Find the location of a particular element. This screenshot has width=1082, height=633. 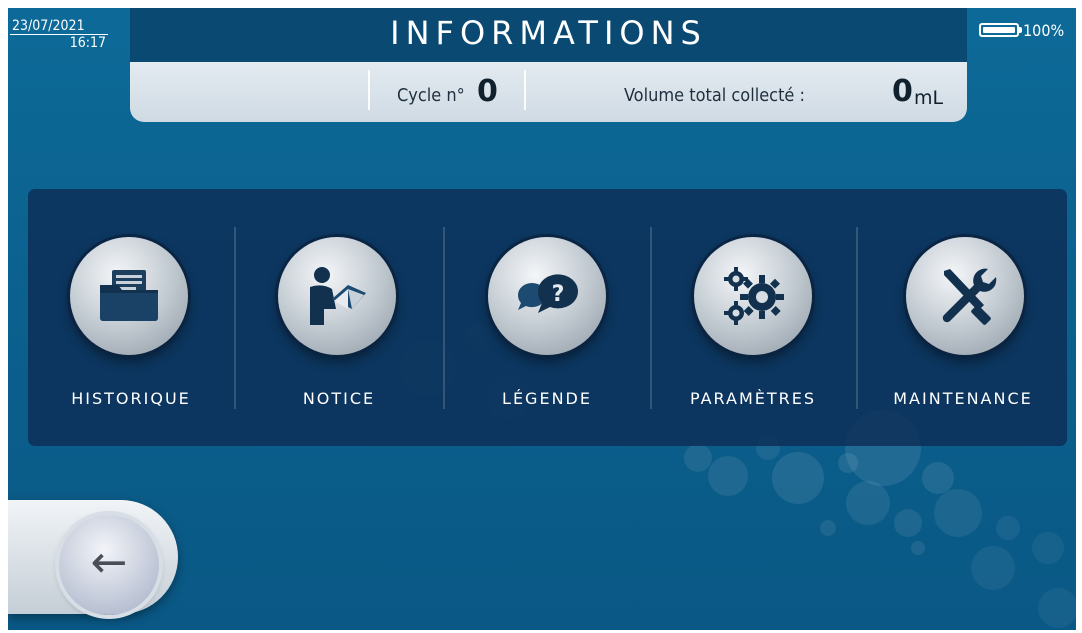

menu-label-parametres: PARAMÈTRES is located at coordinates (753, 398).